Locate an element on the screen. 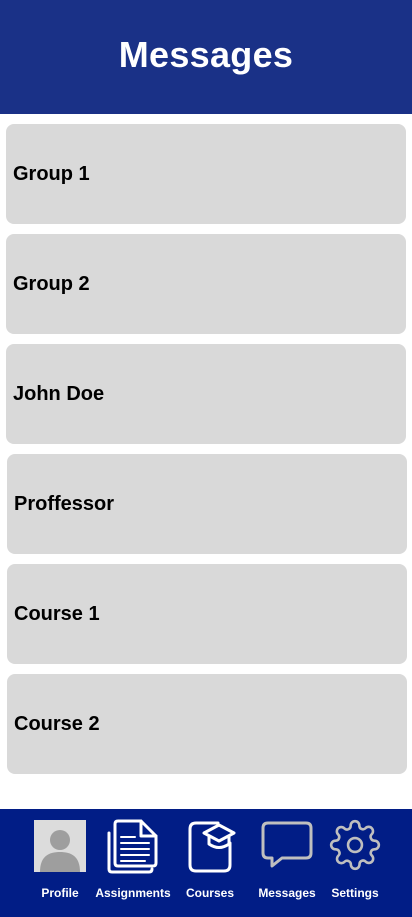  conversation-label: Proffessor is located at coordinates (64, 503).